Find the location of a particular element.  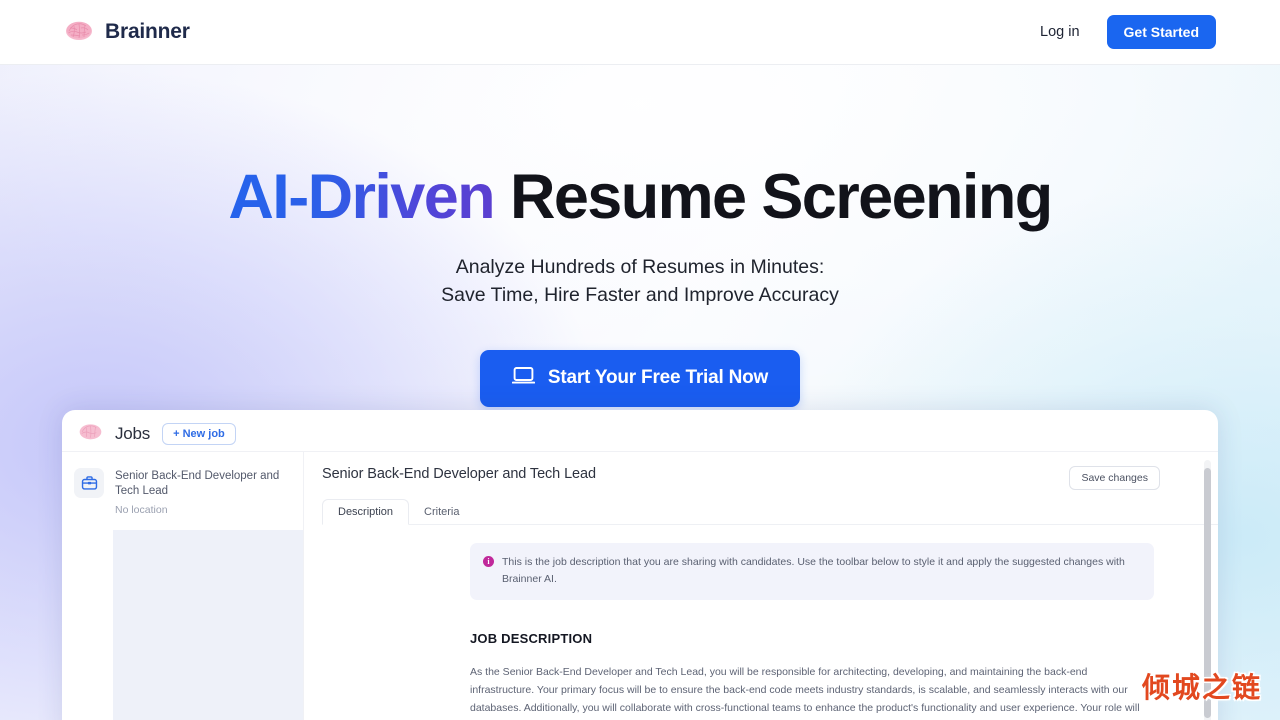

sidebar-job-name: Senior Back-End Developer and Tech Lead is located at coordinates (197, 484).